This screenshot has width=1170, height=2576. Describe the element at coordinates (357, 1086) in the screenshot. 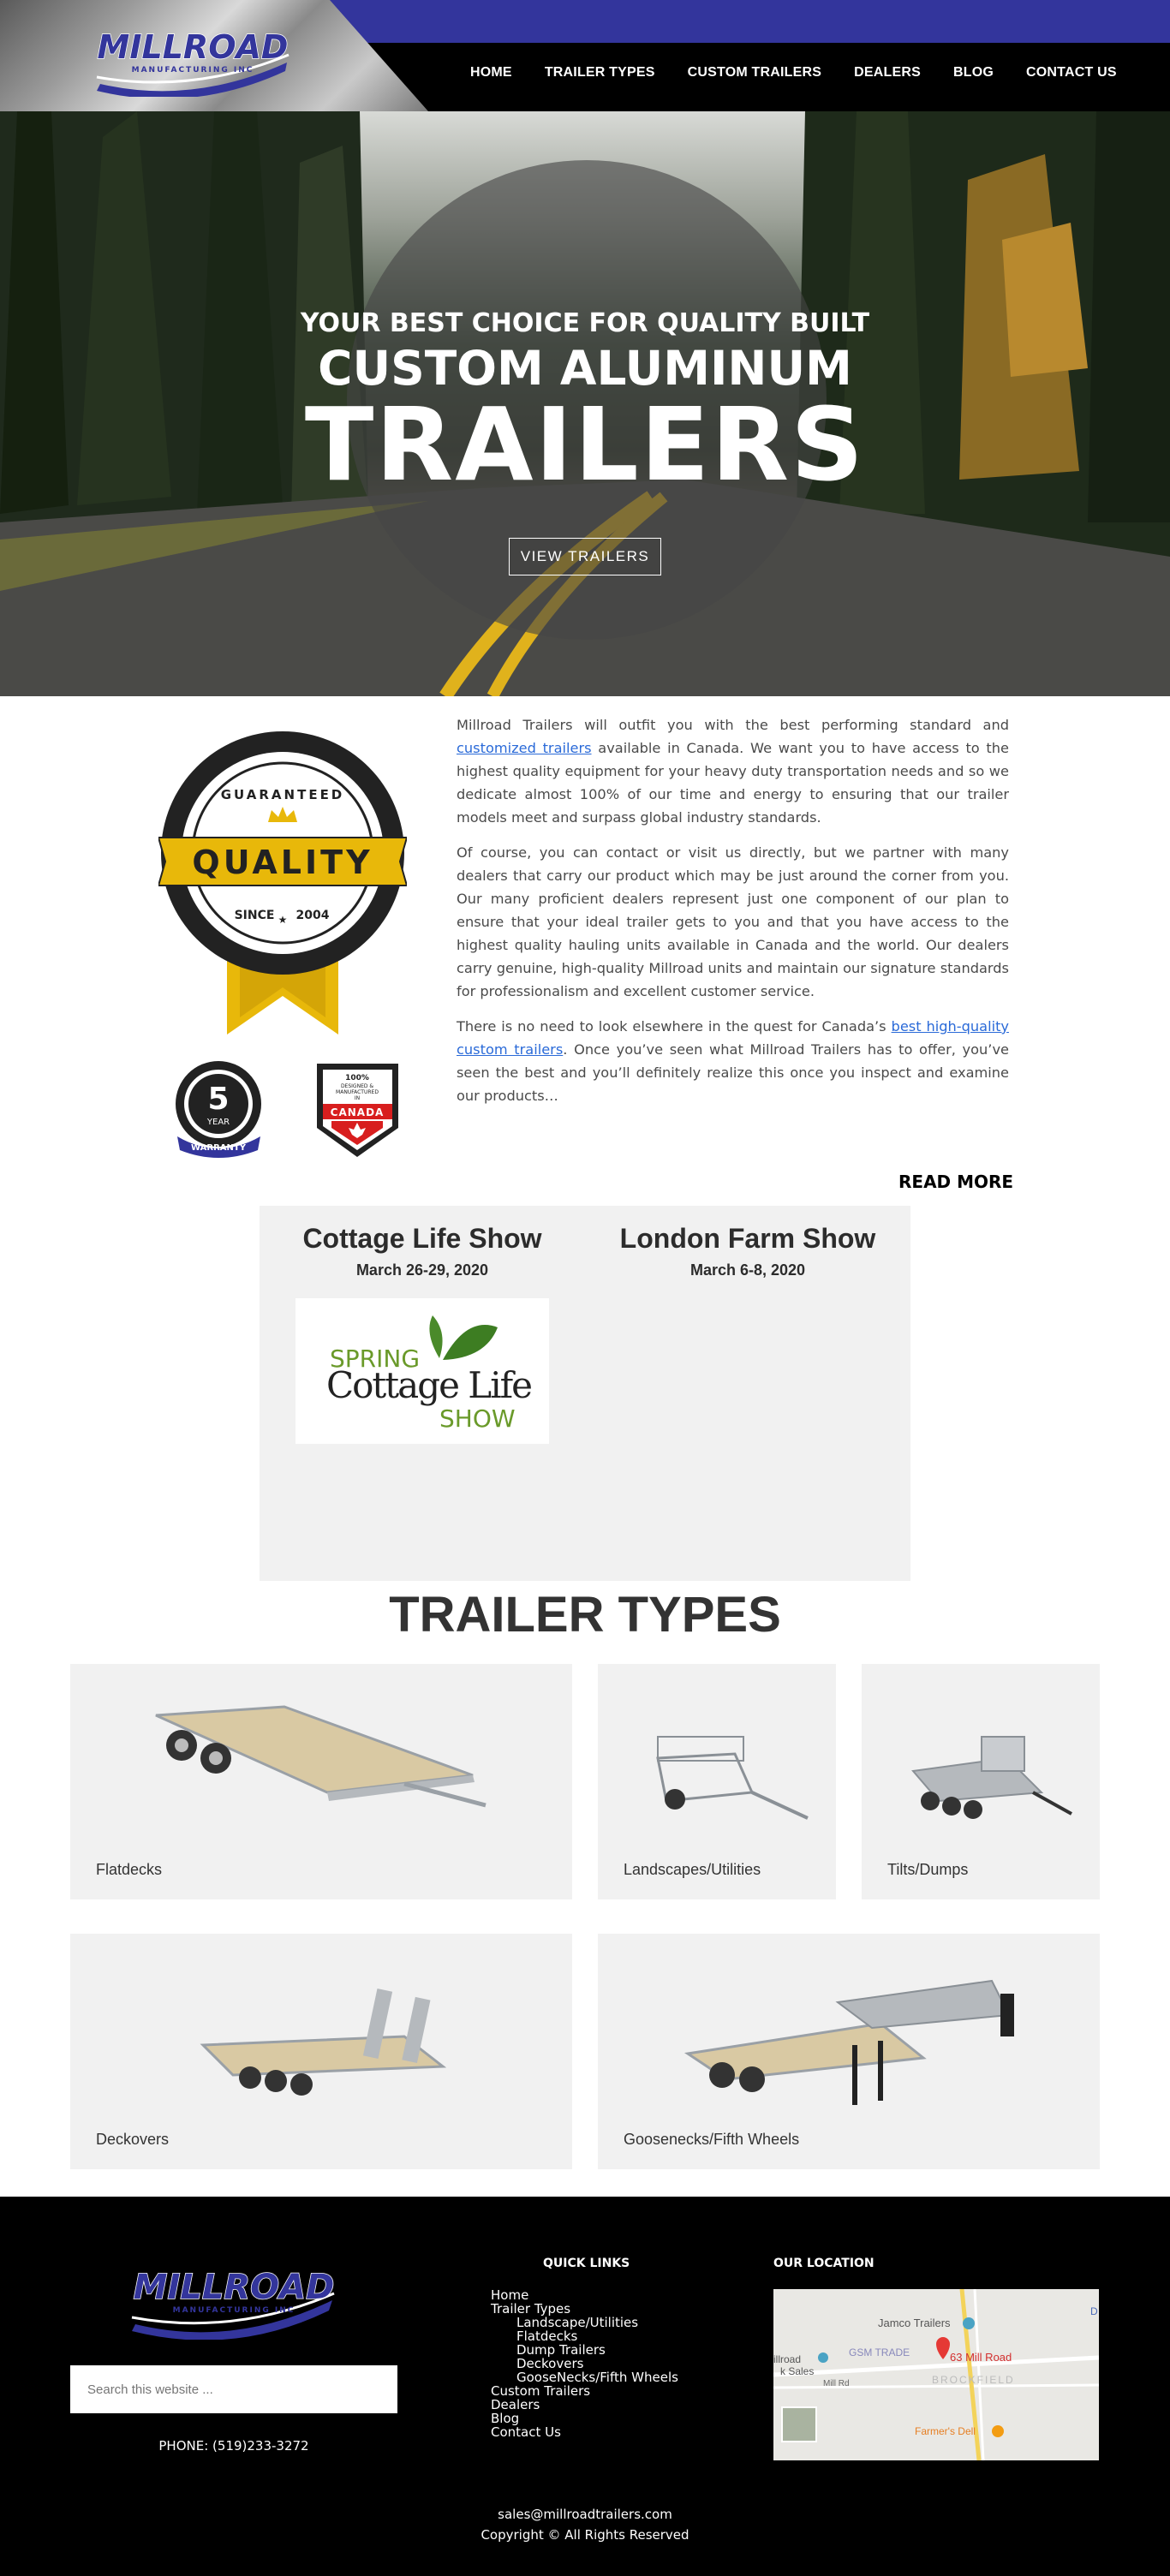

I see `svg-text: DESIGNED &` at that location.